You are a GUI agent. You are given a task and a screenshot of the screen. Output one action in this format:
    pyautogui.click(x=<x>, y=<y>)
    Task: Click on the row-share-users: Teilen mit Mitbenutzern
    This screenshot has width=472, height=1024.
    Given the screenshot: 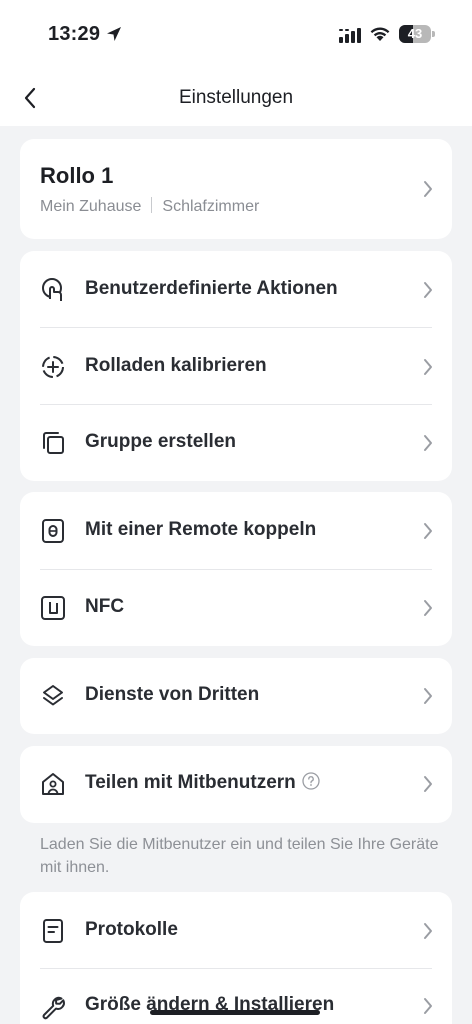 What is the action you would take?
    pyautogui.click(x=236, y=784)
    